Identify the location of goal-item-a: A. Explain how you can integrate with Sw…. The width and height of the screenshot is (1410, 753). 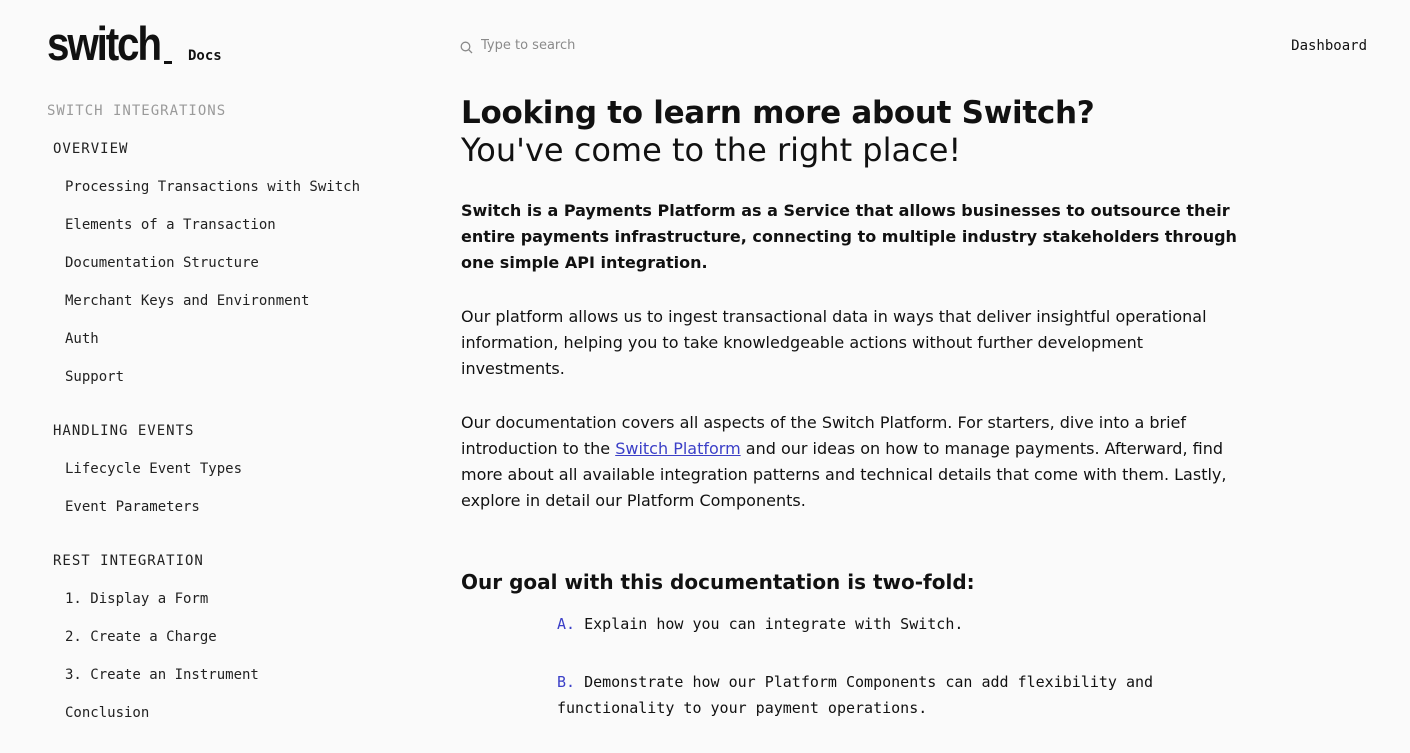
(887, 624).